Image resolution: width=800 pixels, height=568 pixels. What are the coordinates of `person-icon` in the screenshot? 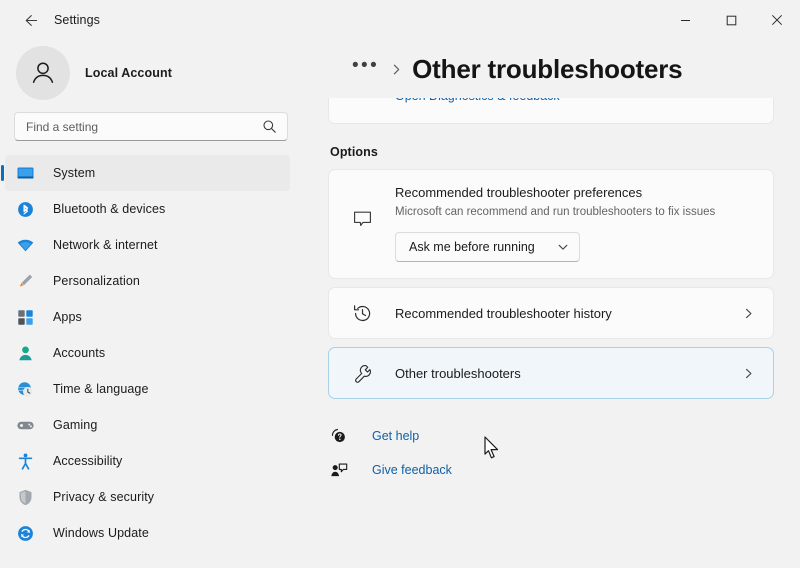 It's located at (25, 353).